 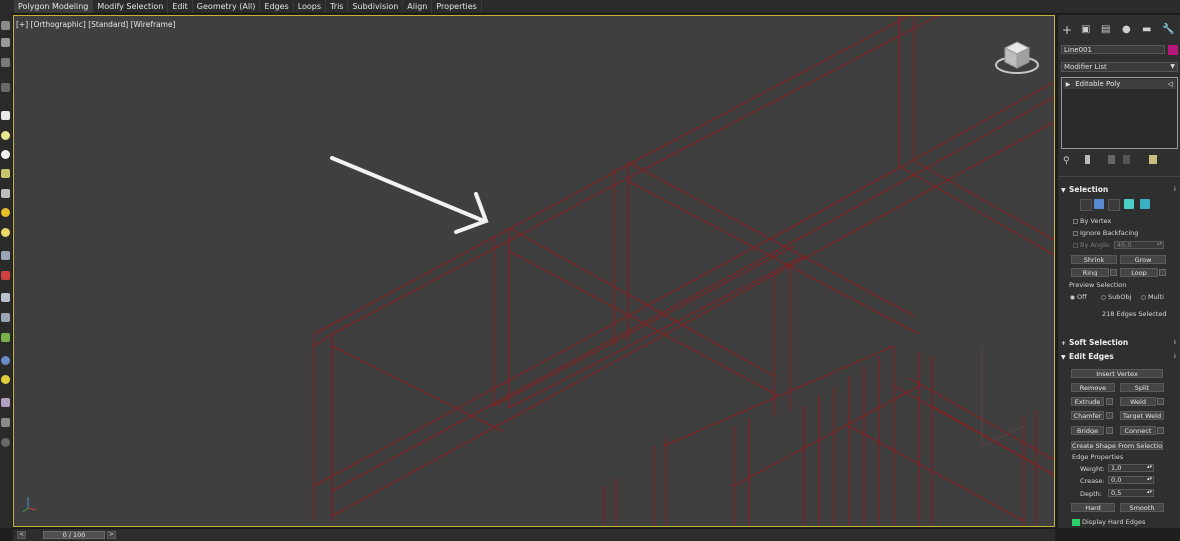 What do you see at coordinates (1098, 84) in the screenshot?
I see `stack-item-label: Editable Poly` at bounding box center [1098, 84].